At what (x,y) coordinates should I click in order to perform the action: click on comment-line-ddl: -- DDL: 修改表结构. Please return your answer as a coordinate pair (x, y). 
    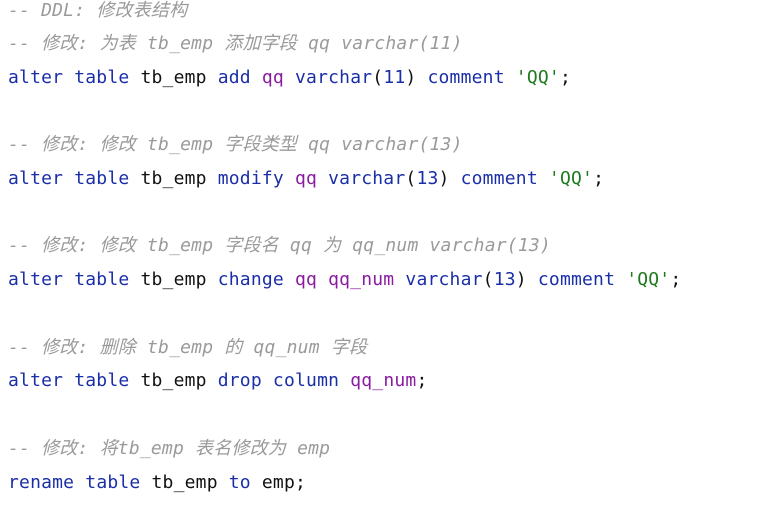
    Looking at the image, I should click on (98, 10).